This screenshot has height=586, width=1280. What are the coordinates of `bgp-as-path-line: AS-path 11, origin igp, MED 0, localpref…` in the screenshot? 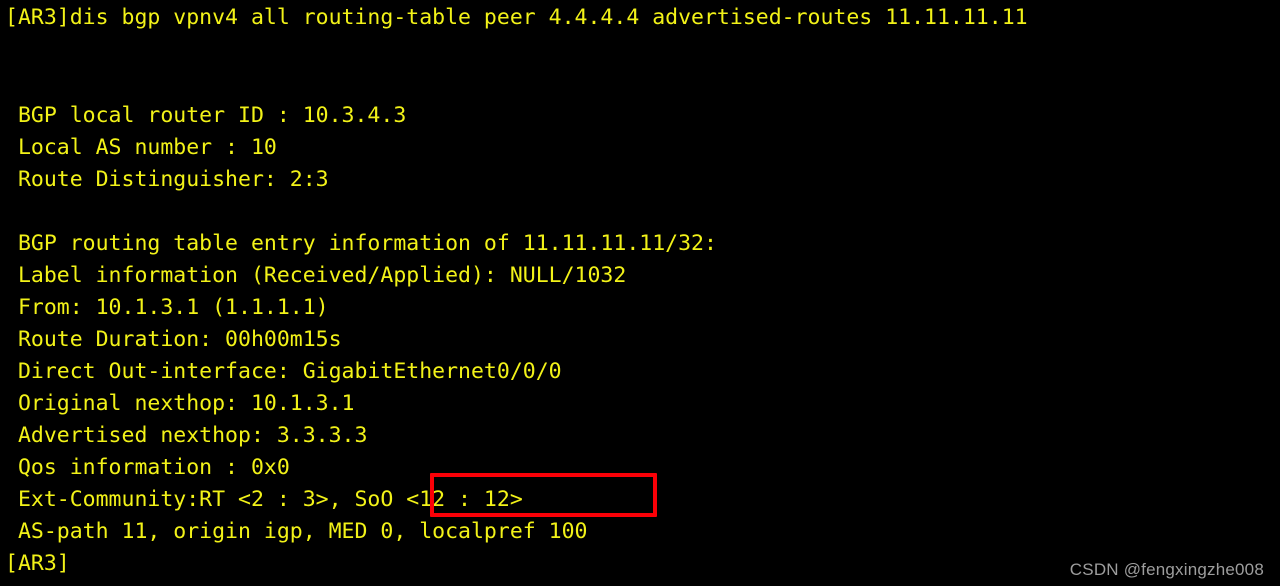 It's located at (296, 531).